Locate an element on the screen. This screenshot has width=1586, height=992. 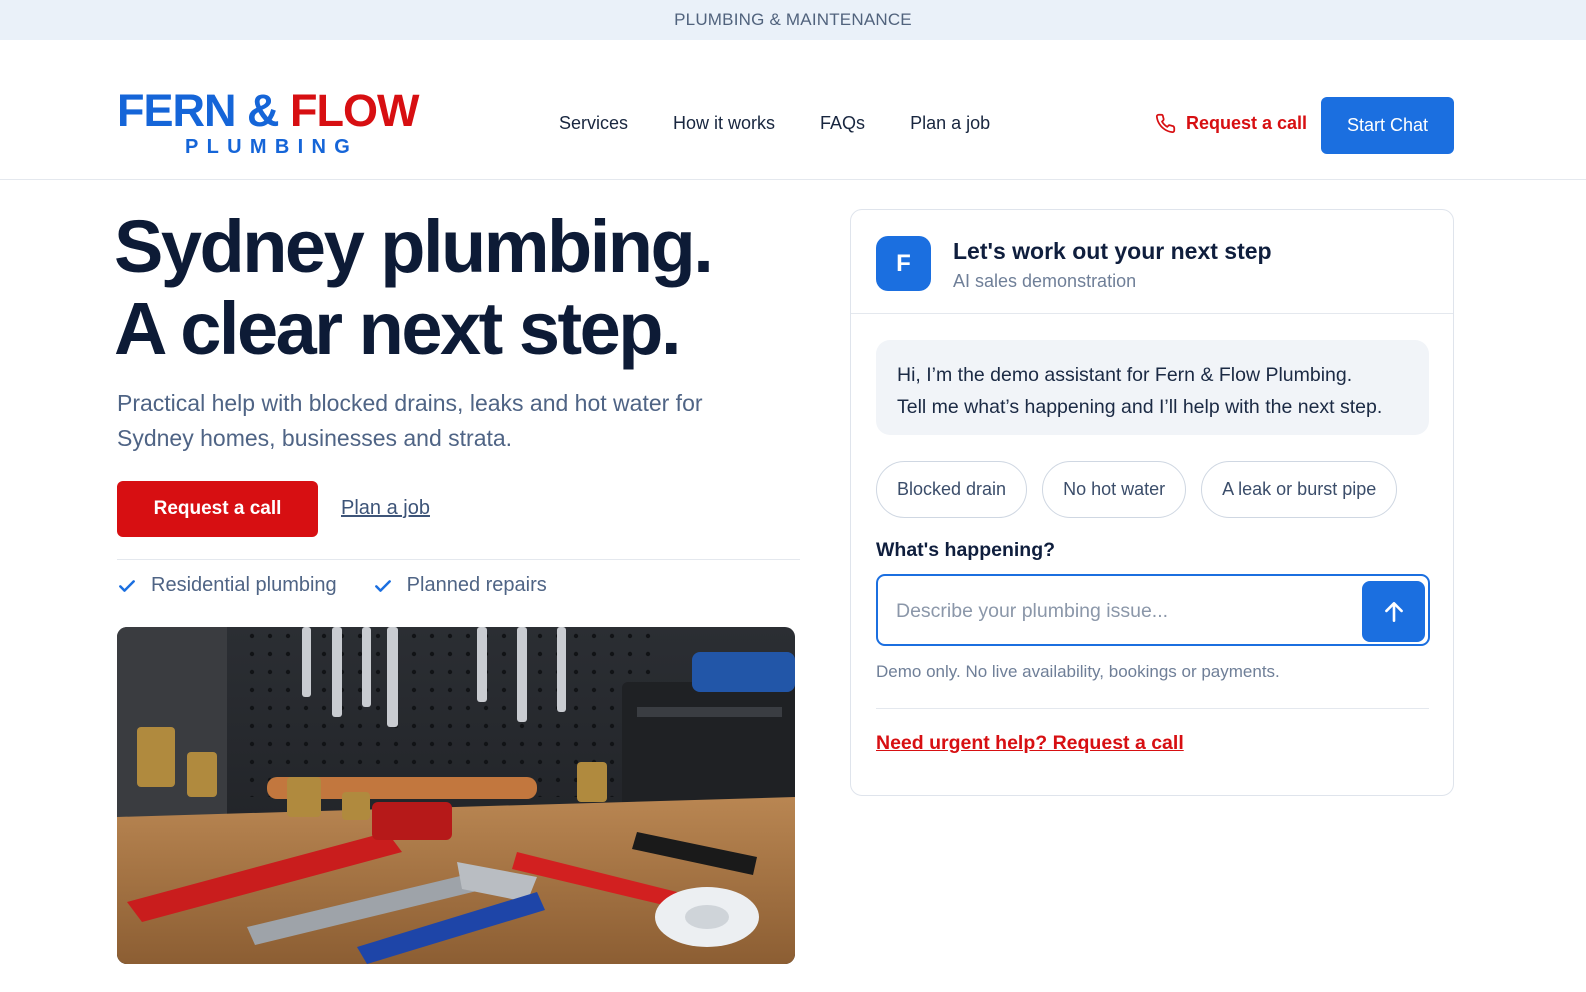
chat-divider is located at coordinates (1152, 708).